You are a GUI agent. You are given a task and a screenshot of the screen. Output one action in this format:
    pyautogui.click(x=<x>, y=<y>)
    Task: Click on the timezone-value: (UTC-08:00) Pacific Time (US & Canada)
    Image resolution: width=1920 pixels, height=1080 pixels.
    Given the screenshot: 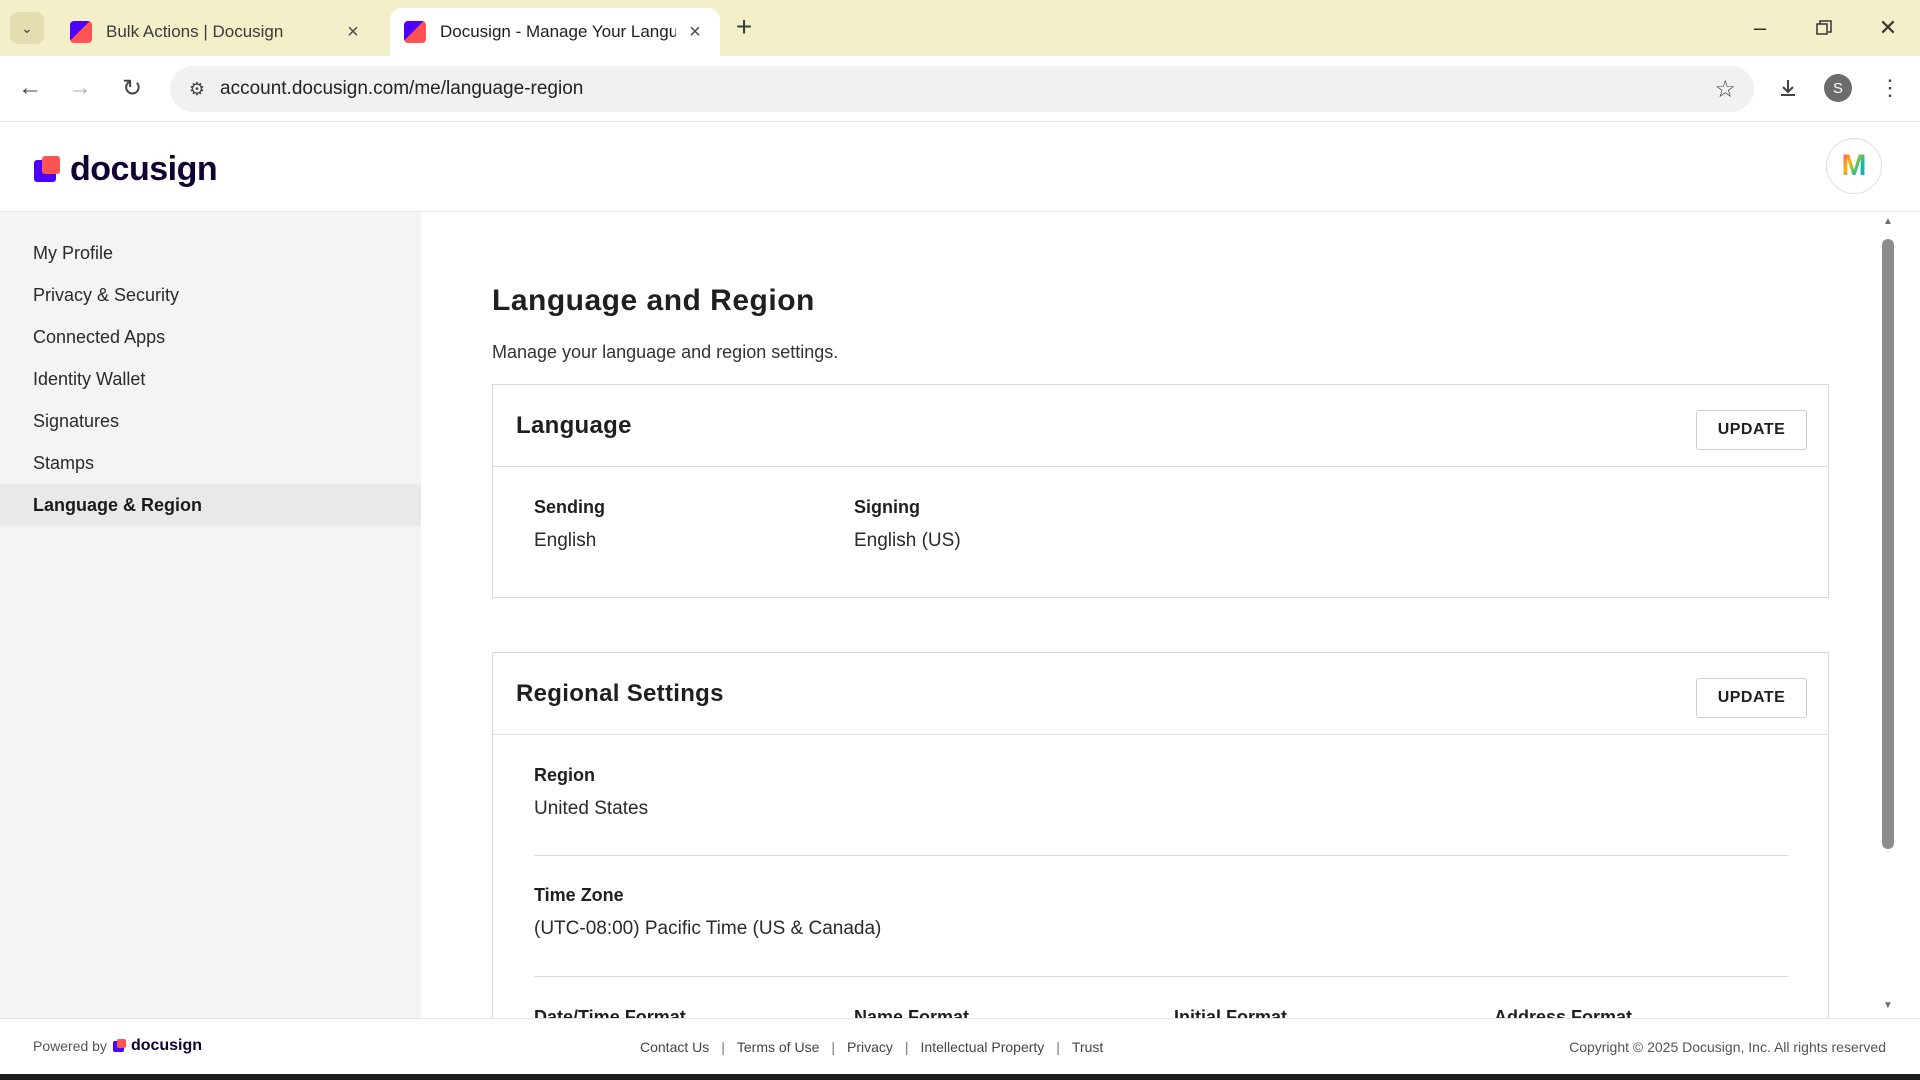 What is the action you would take?
    pyautogui.click(x=708, y=928)
    